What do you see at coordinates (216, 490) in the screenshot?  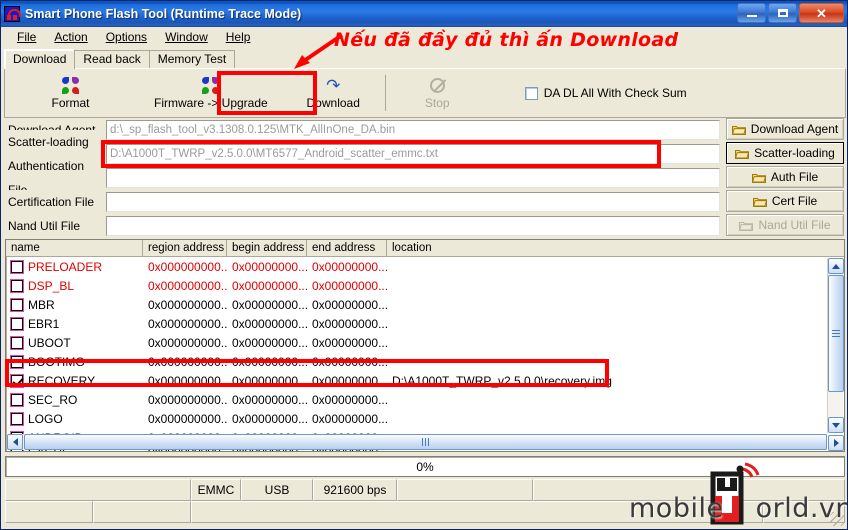 I see `status-cell-storage: EMMC` at bounding box center [216, 490].